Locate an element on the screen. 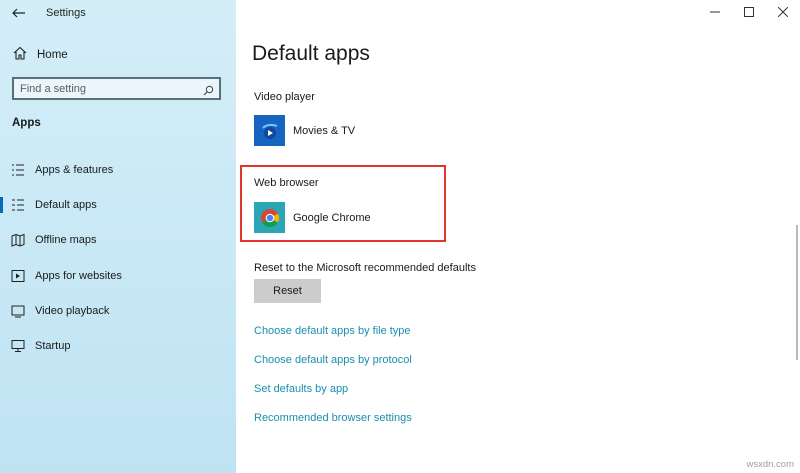 The image size is (800, 473). sidebar-item-label: Video playback is located at coordinates (72, 310).